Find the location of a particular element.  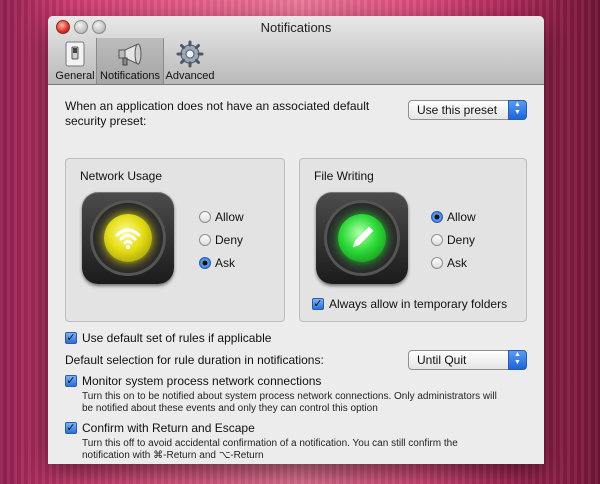

tab-notifications: Notifications is located at coordinates (130, 61).